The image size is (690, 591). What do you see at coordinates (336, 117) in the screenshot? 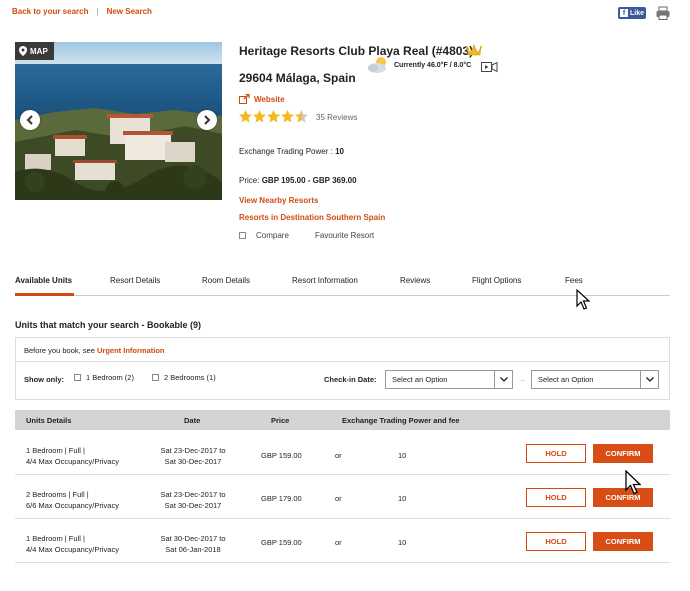
I see `reviews-count: 35 Reviews` at bounding box center [336, 117].